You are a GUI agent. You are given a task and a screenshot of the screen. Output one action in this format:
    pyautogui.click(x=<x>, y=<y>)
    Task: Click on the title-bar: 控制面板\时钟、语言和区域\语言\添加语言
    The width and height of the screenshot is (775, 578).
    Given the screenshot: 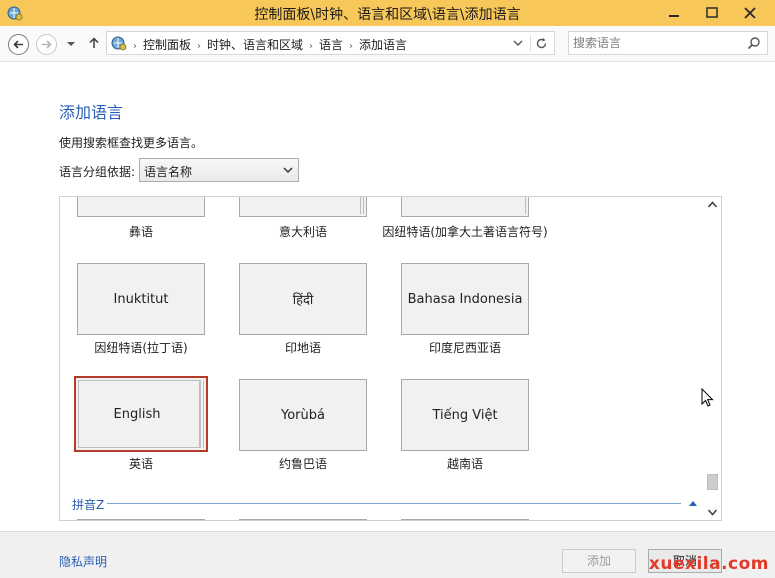 What is the action you would take?
    pyautogui.click(x=387, y=13)
    